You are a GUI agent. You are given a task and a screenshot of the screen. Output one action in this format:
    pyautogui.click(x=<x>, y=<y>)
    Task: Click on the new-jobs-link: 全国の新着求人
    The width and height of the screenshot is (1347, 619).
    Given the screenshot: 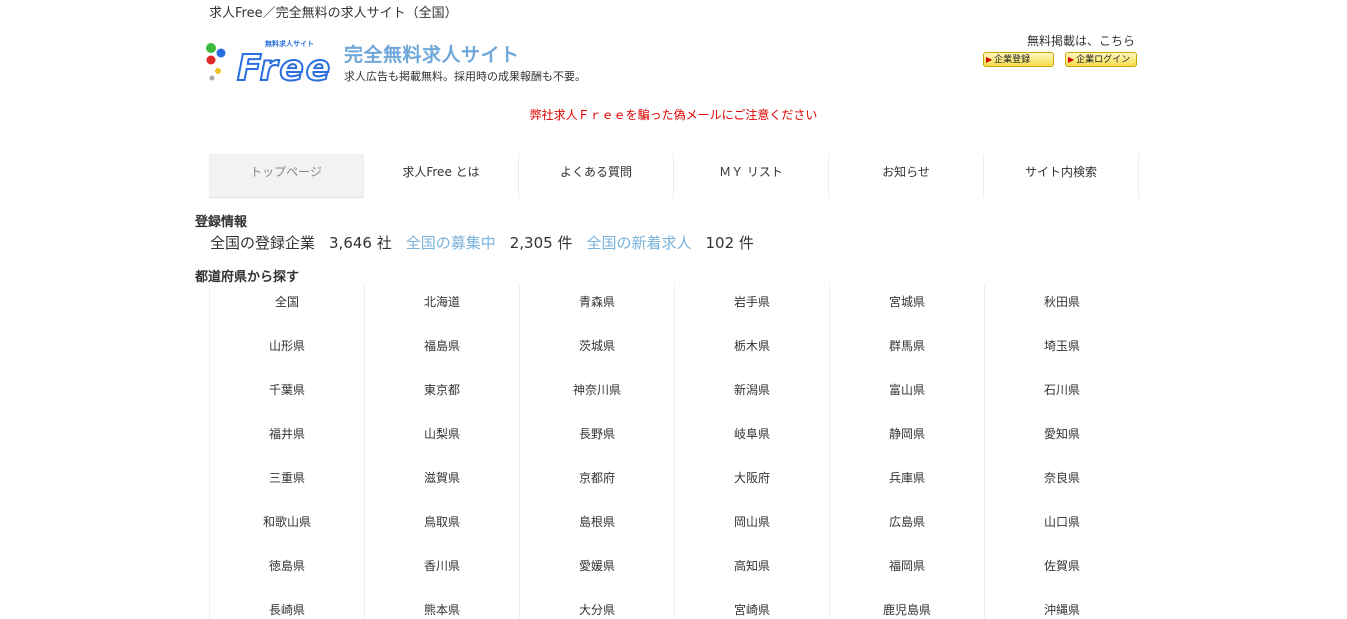 What is the action you would take?
    pyautogui.click(x=638, y=243)
    